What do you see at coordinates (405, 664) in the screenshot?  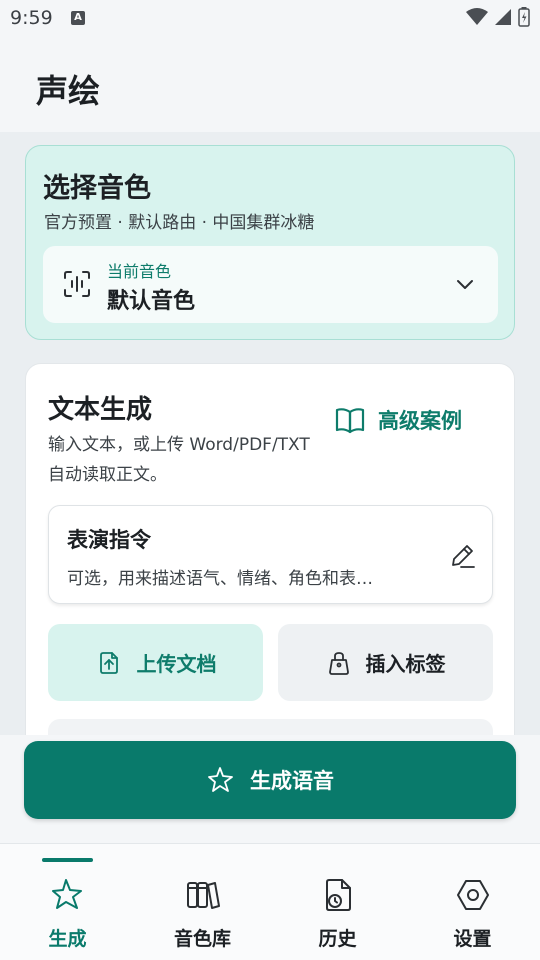 I see `insert-tag-label: 插入标签` at bounding box center [405, 664].